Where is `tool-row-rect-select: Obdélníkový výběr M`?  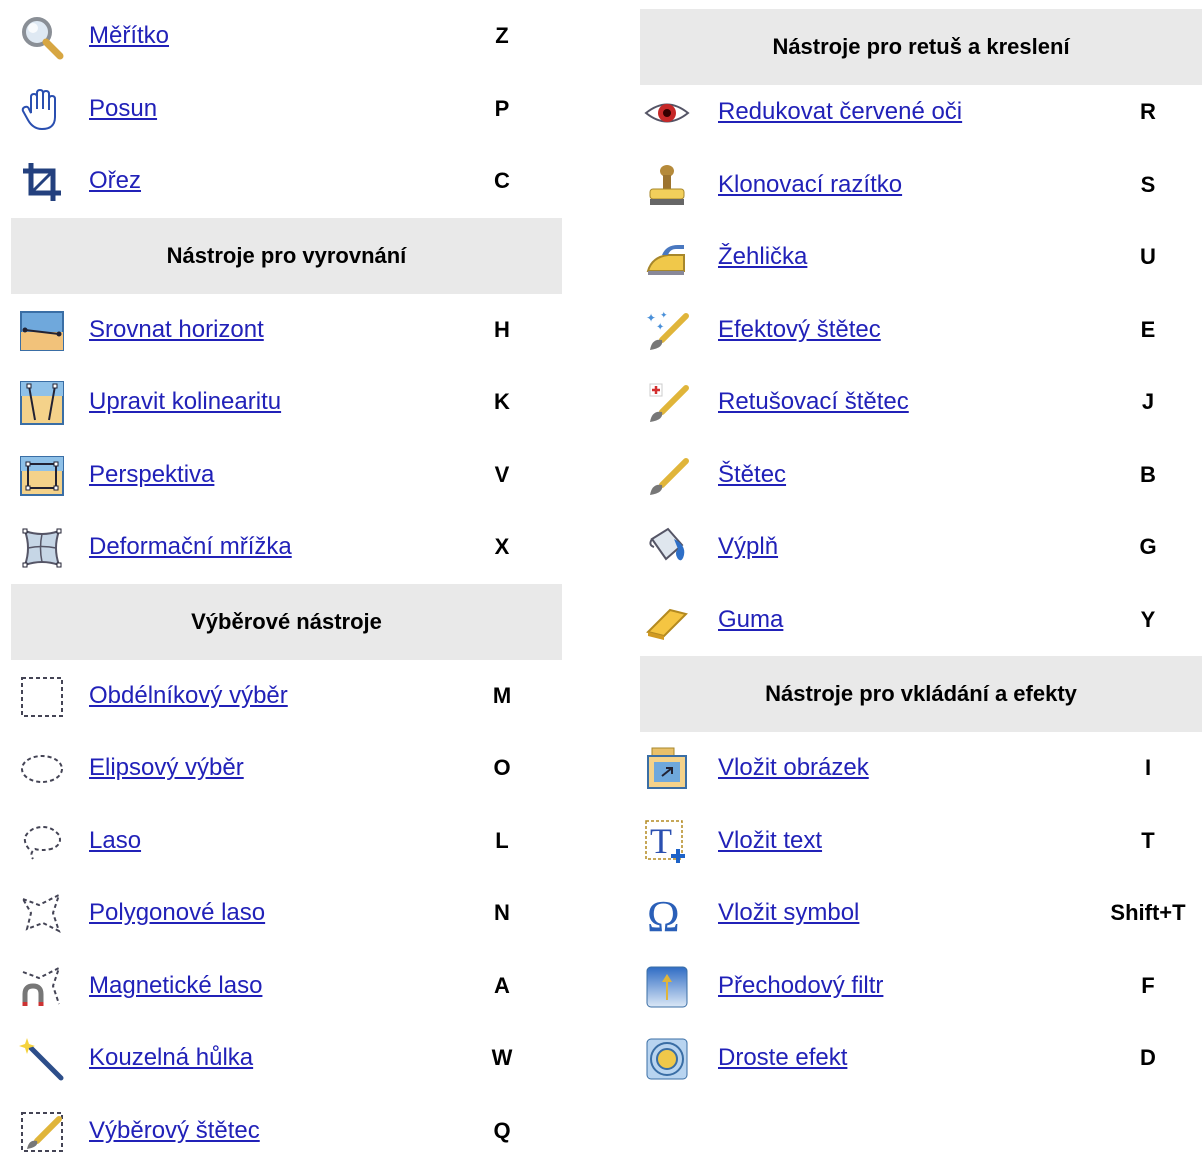 tool-row-rect-select: Obdélníkový výběr M is located at coordinates (286, 696).